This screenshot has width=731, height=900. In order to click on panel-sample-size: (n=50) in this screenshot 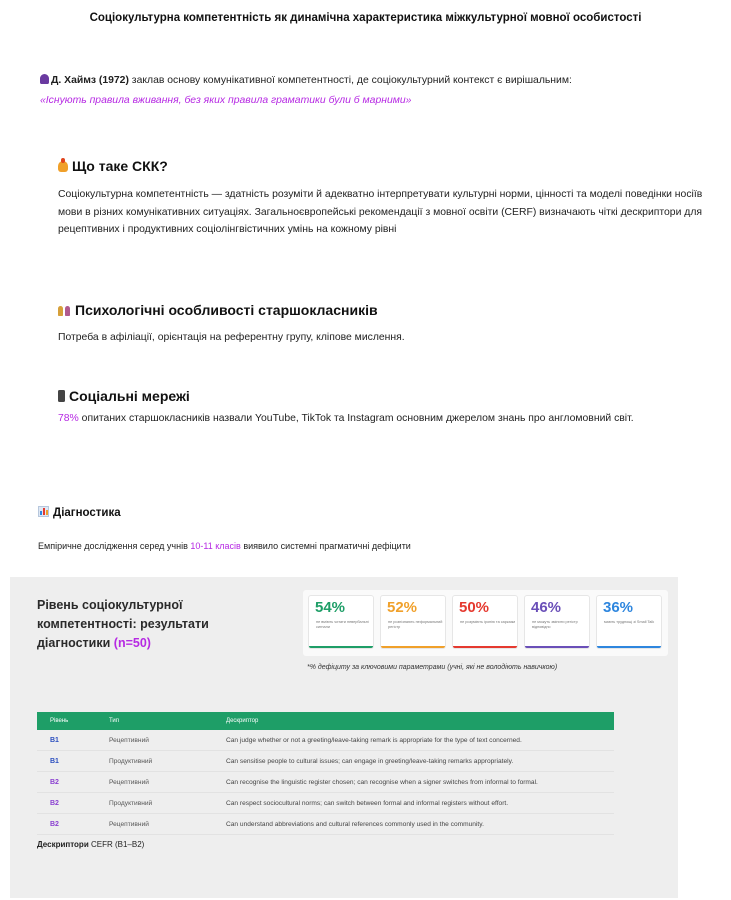, I will do `click(132, 643)`.